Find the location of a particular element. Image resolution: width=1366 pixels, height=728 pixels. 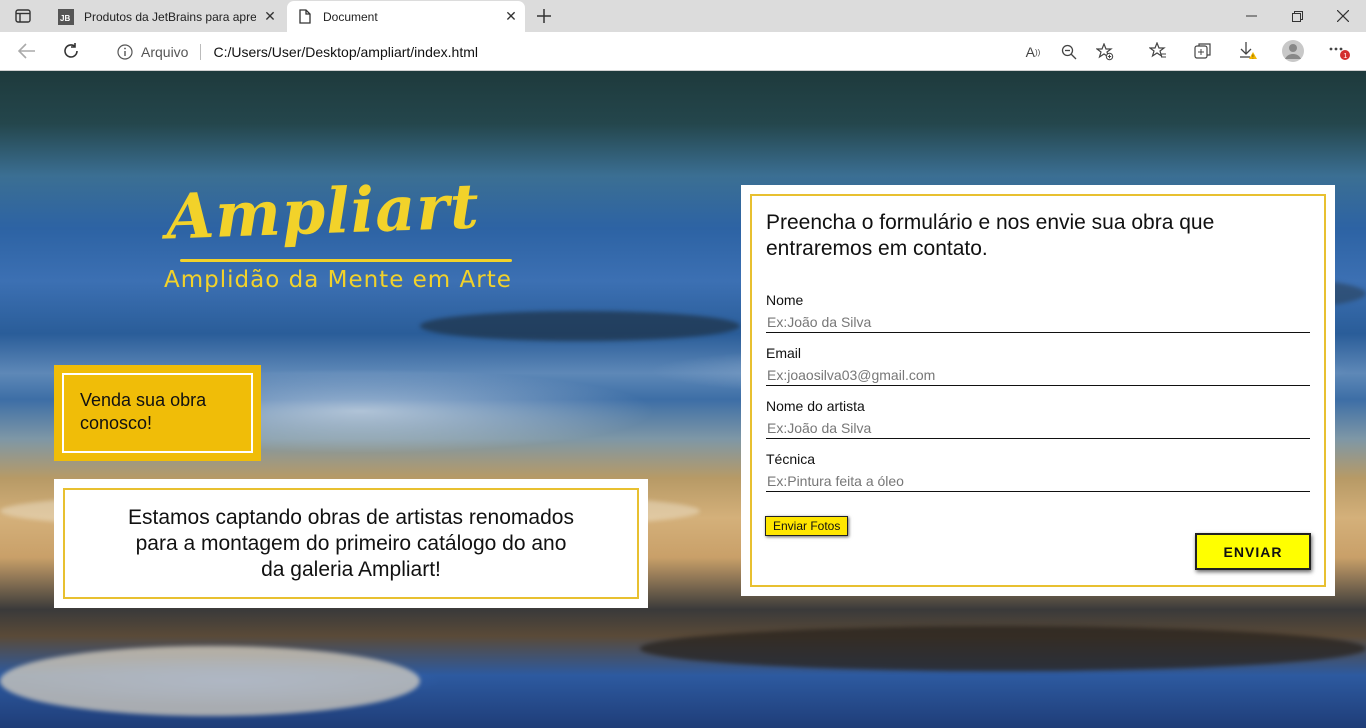

name-input is located at coordinates (1038, 322).